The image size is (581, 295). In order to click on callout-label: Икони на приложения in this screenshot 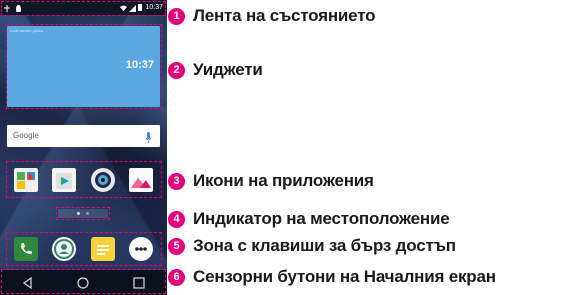, I will do `click(283, 180)`.